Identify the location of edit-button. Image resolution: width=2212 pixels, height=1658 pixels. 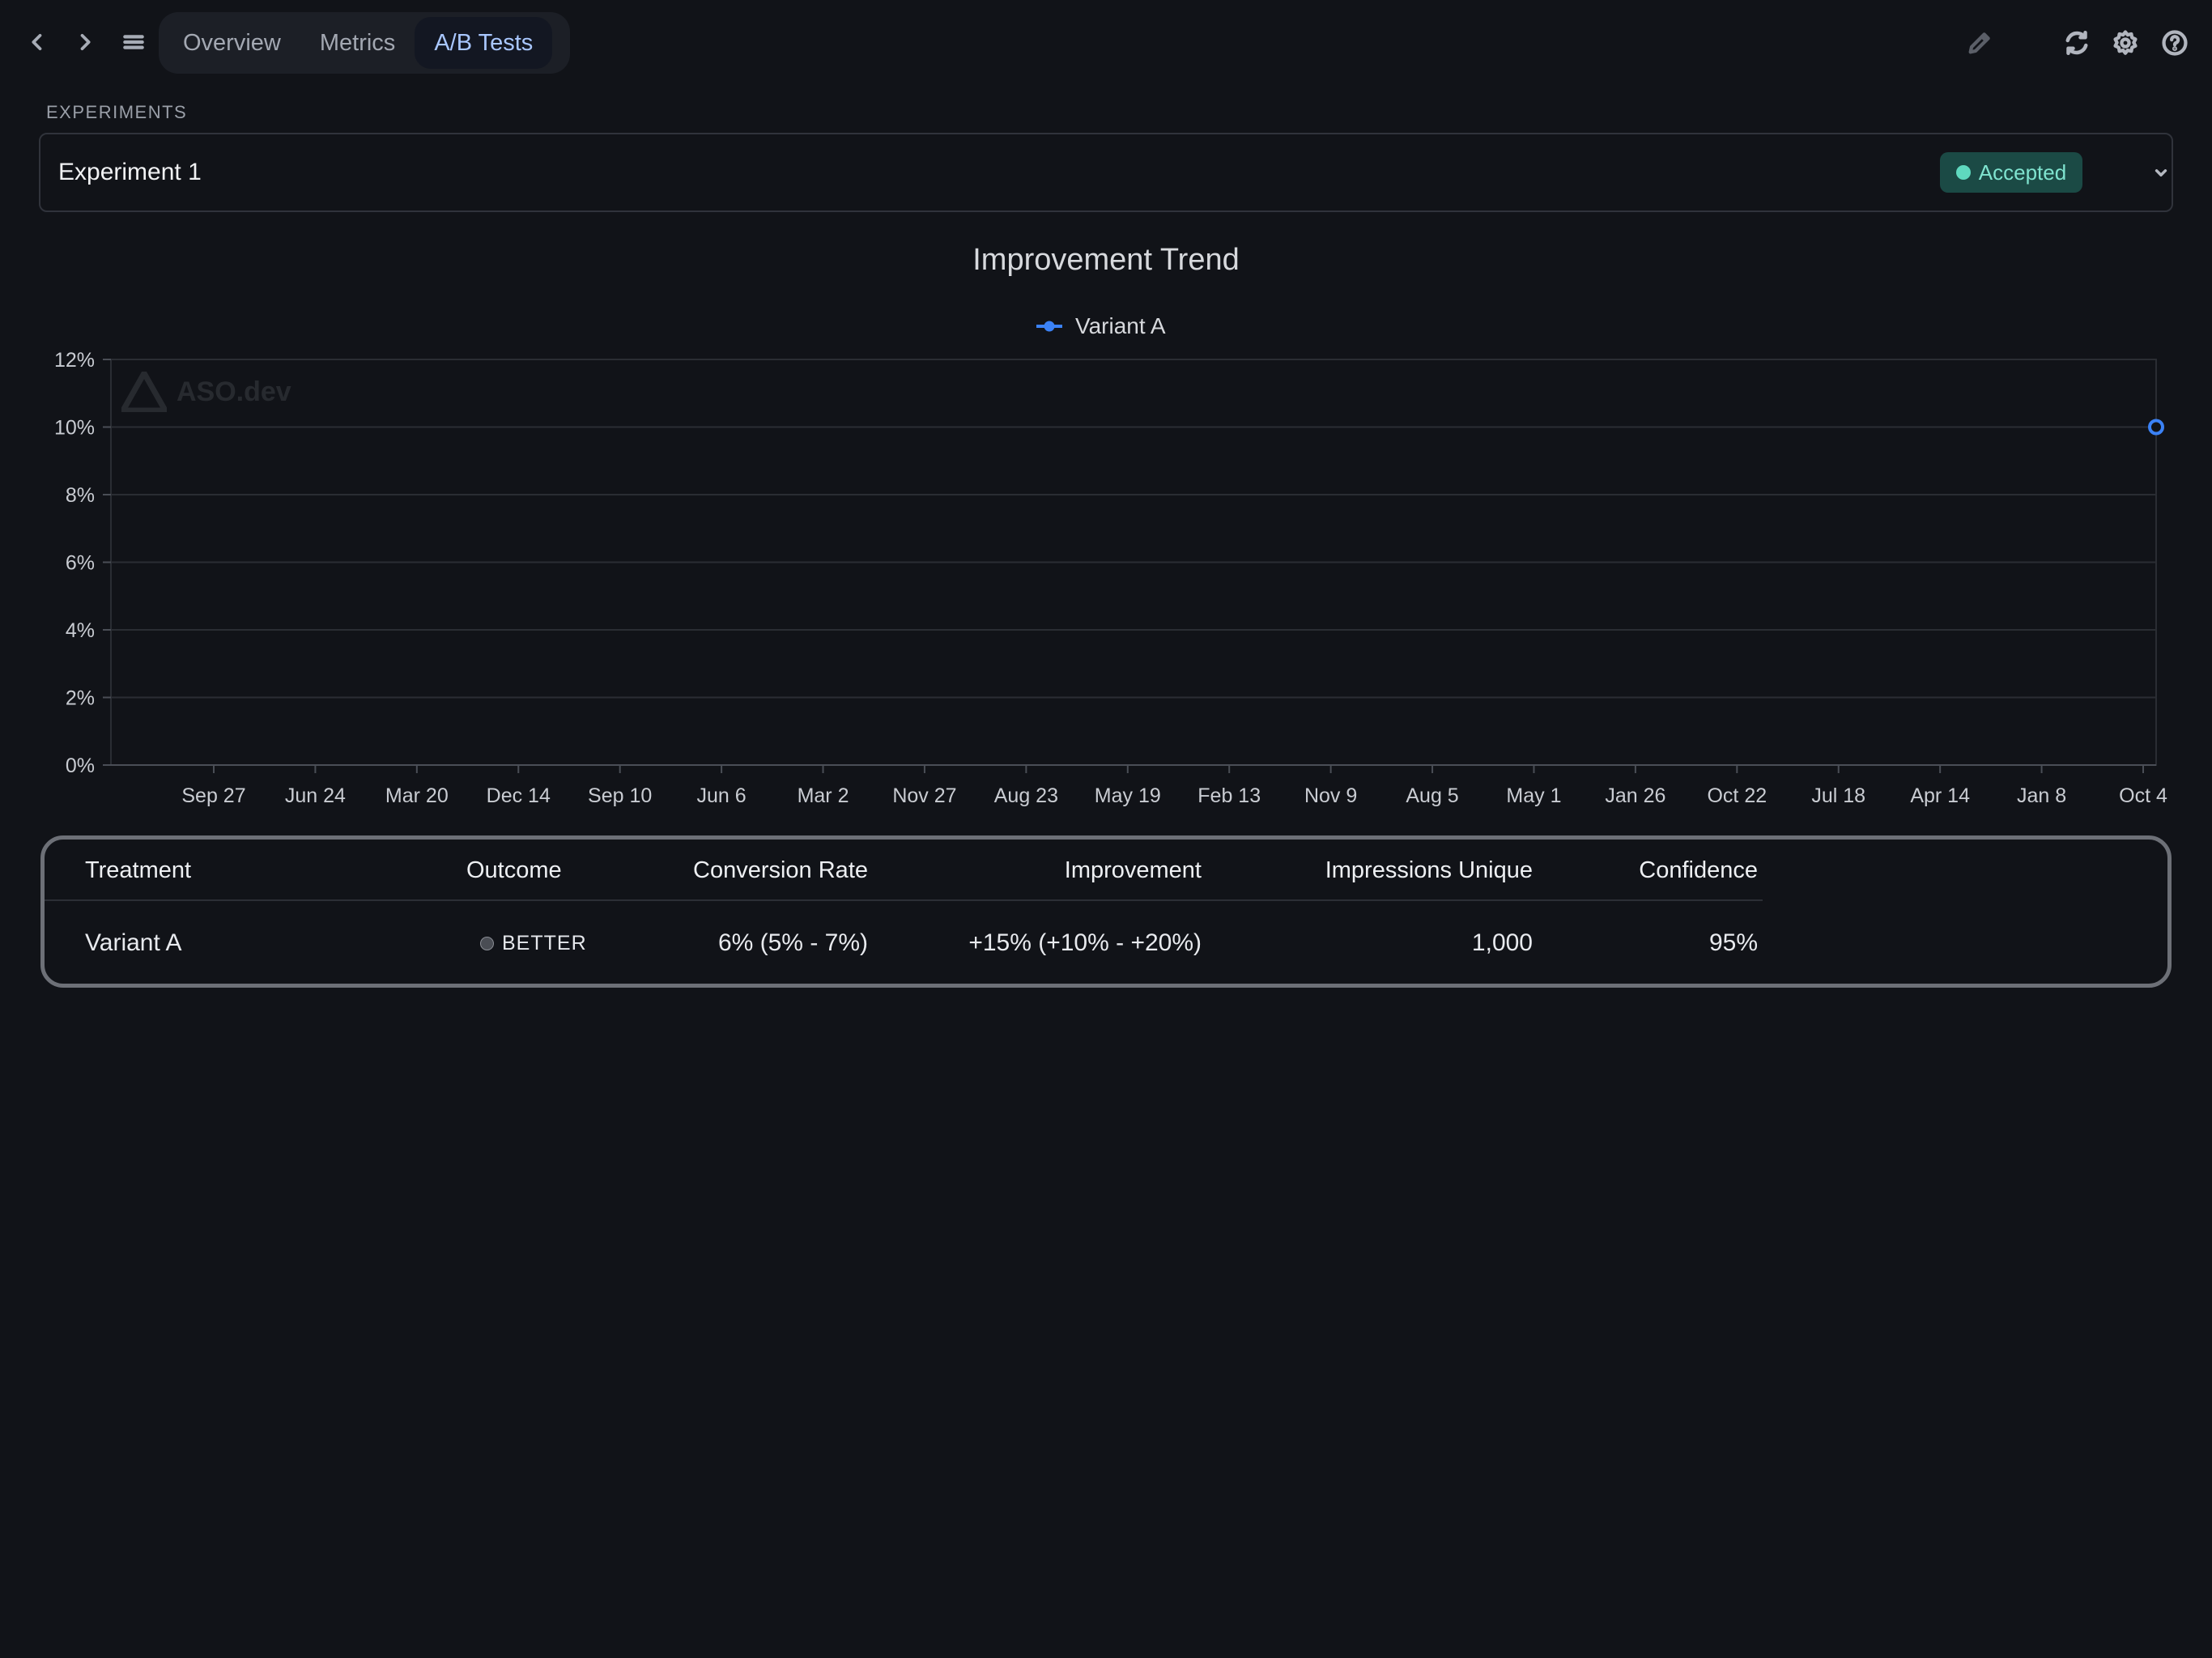
(1980, 43).